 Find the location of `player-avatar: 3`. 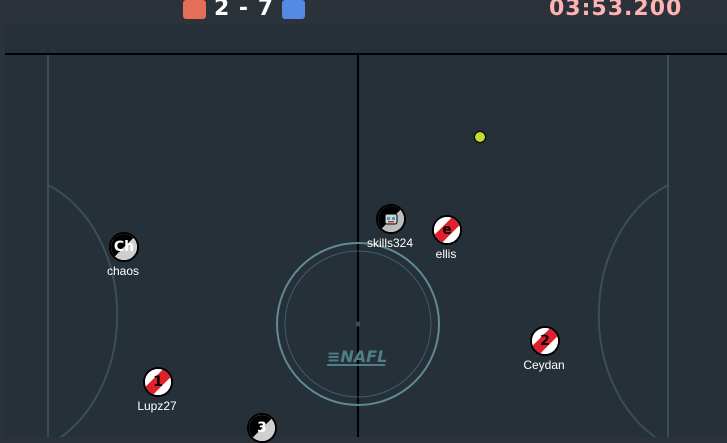

player-avatar: 3 is located at coordinates (262, 428).